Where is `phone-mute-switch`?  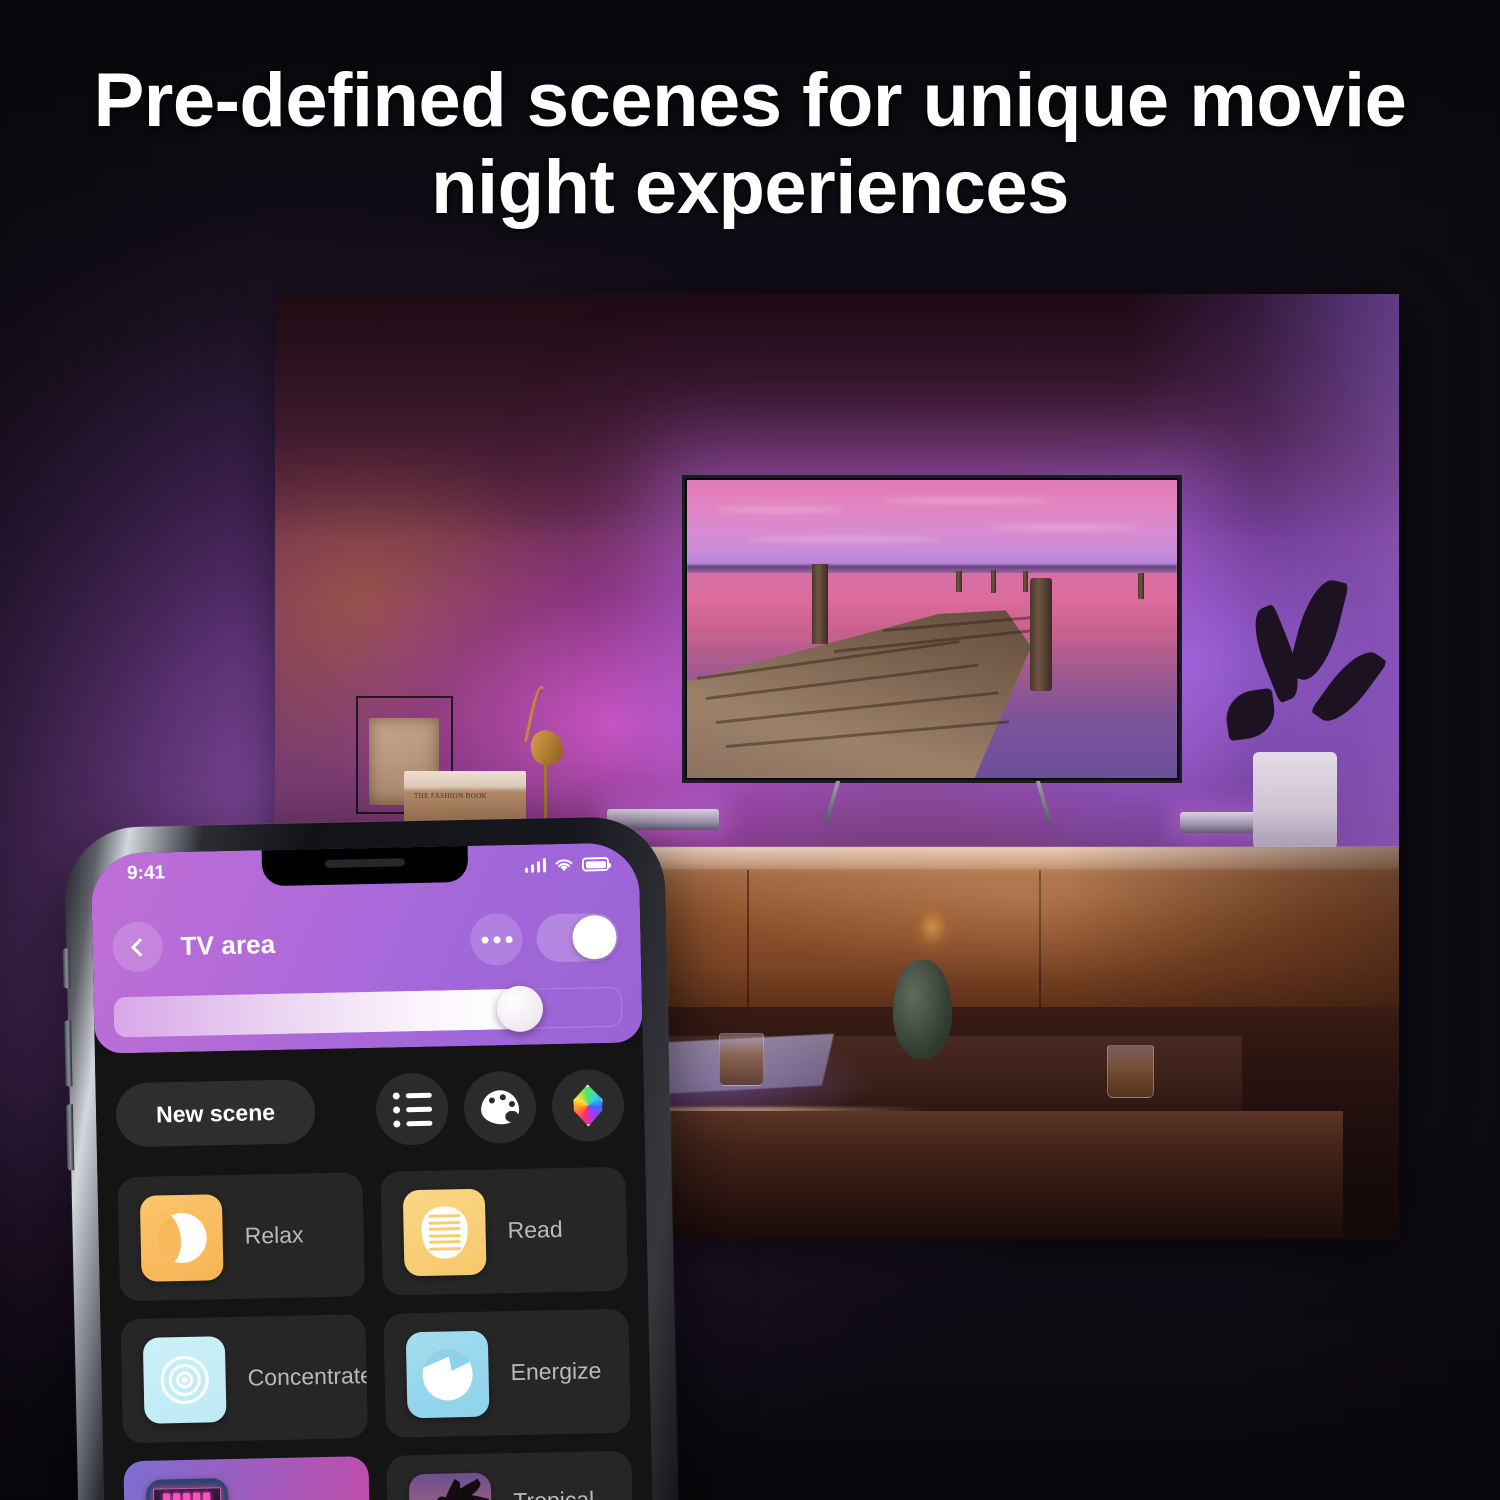 phone-mute-switch is located at coordinates (66, 968).